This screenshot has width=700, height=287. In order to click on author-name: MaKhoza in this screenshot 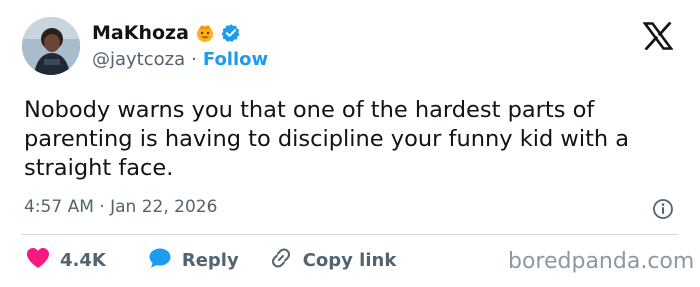, I will do `click(140, 33)`.